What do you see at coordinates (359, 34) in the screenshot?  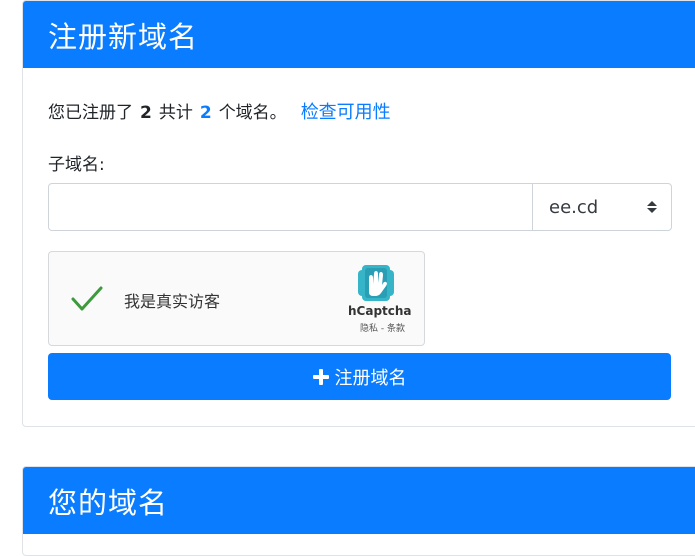 I see `register-domain-header: 注册新域名` at bounding box center [359, 34].